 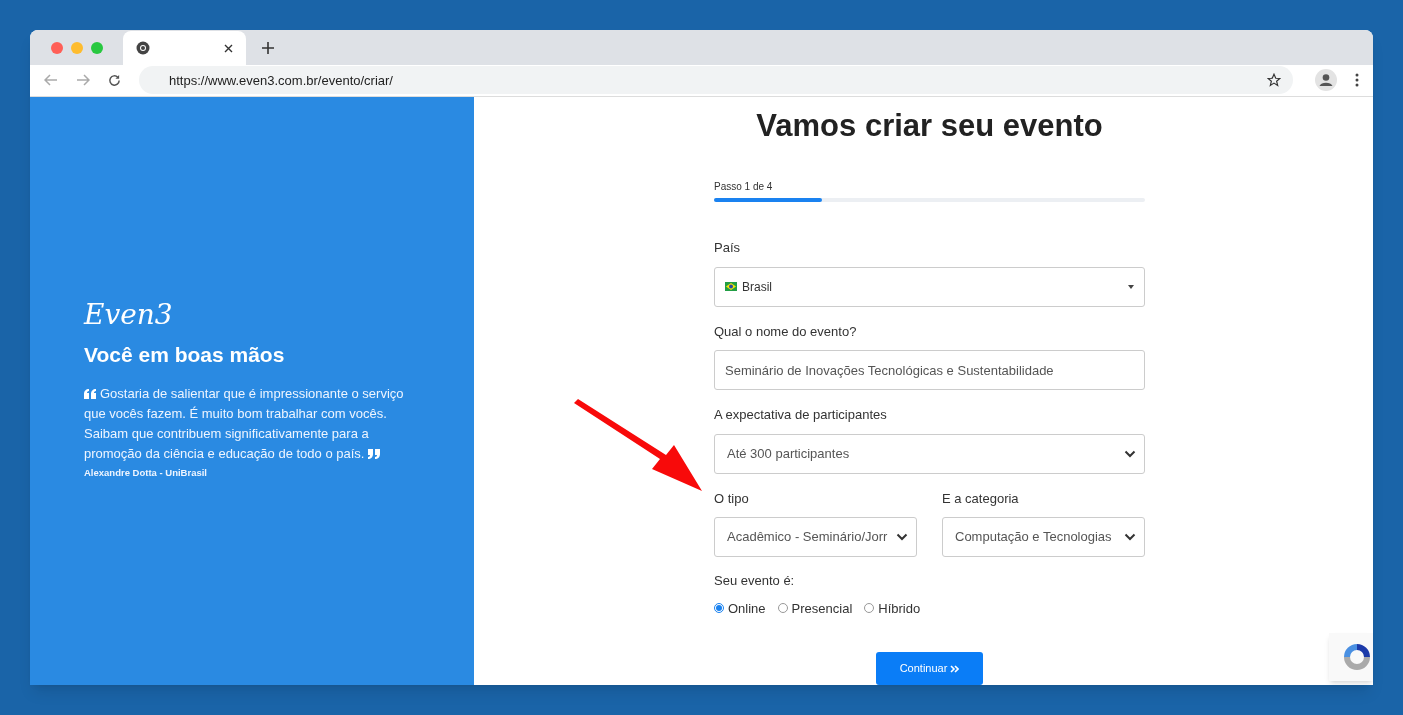 What do you see at coordinates (1043, 537) in the screenshot?
I see `dropdown: Computação e Tecnologias` at bounding box center [1043, 537].